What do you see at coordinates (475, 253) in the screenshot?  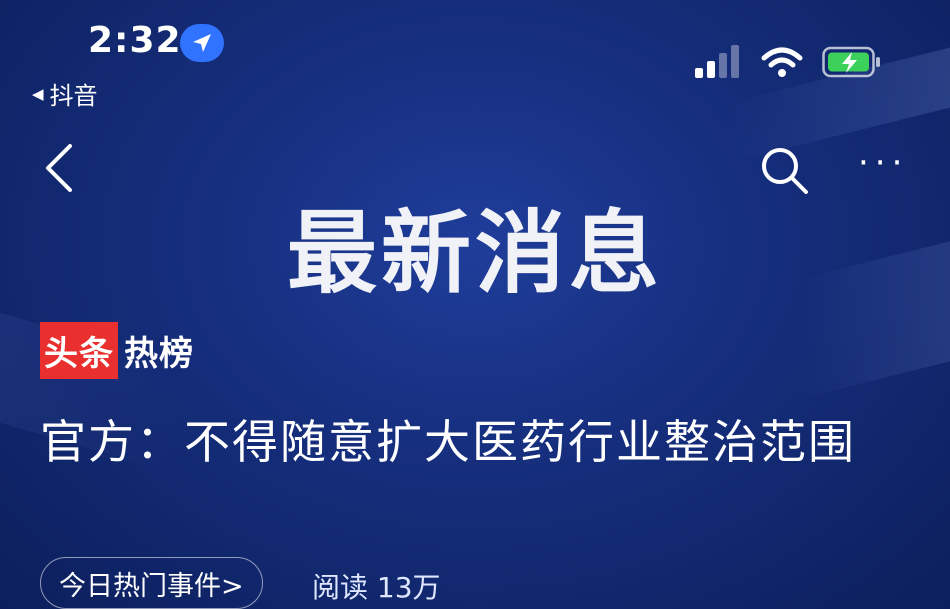 I see `video-headline: 最新消息` at bounding box center [475, 253].